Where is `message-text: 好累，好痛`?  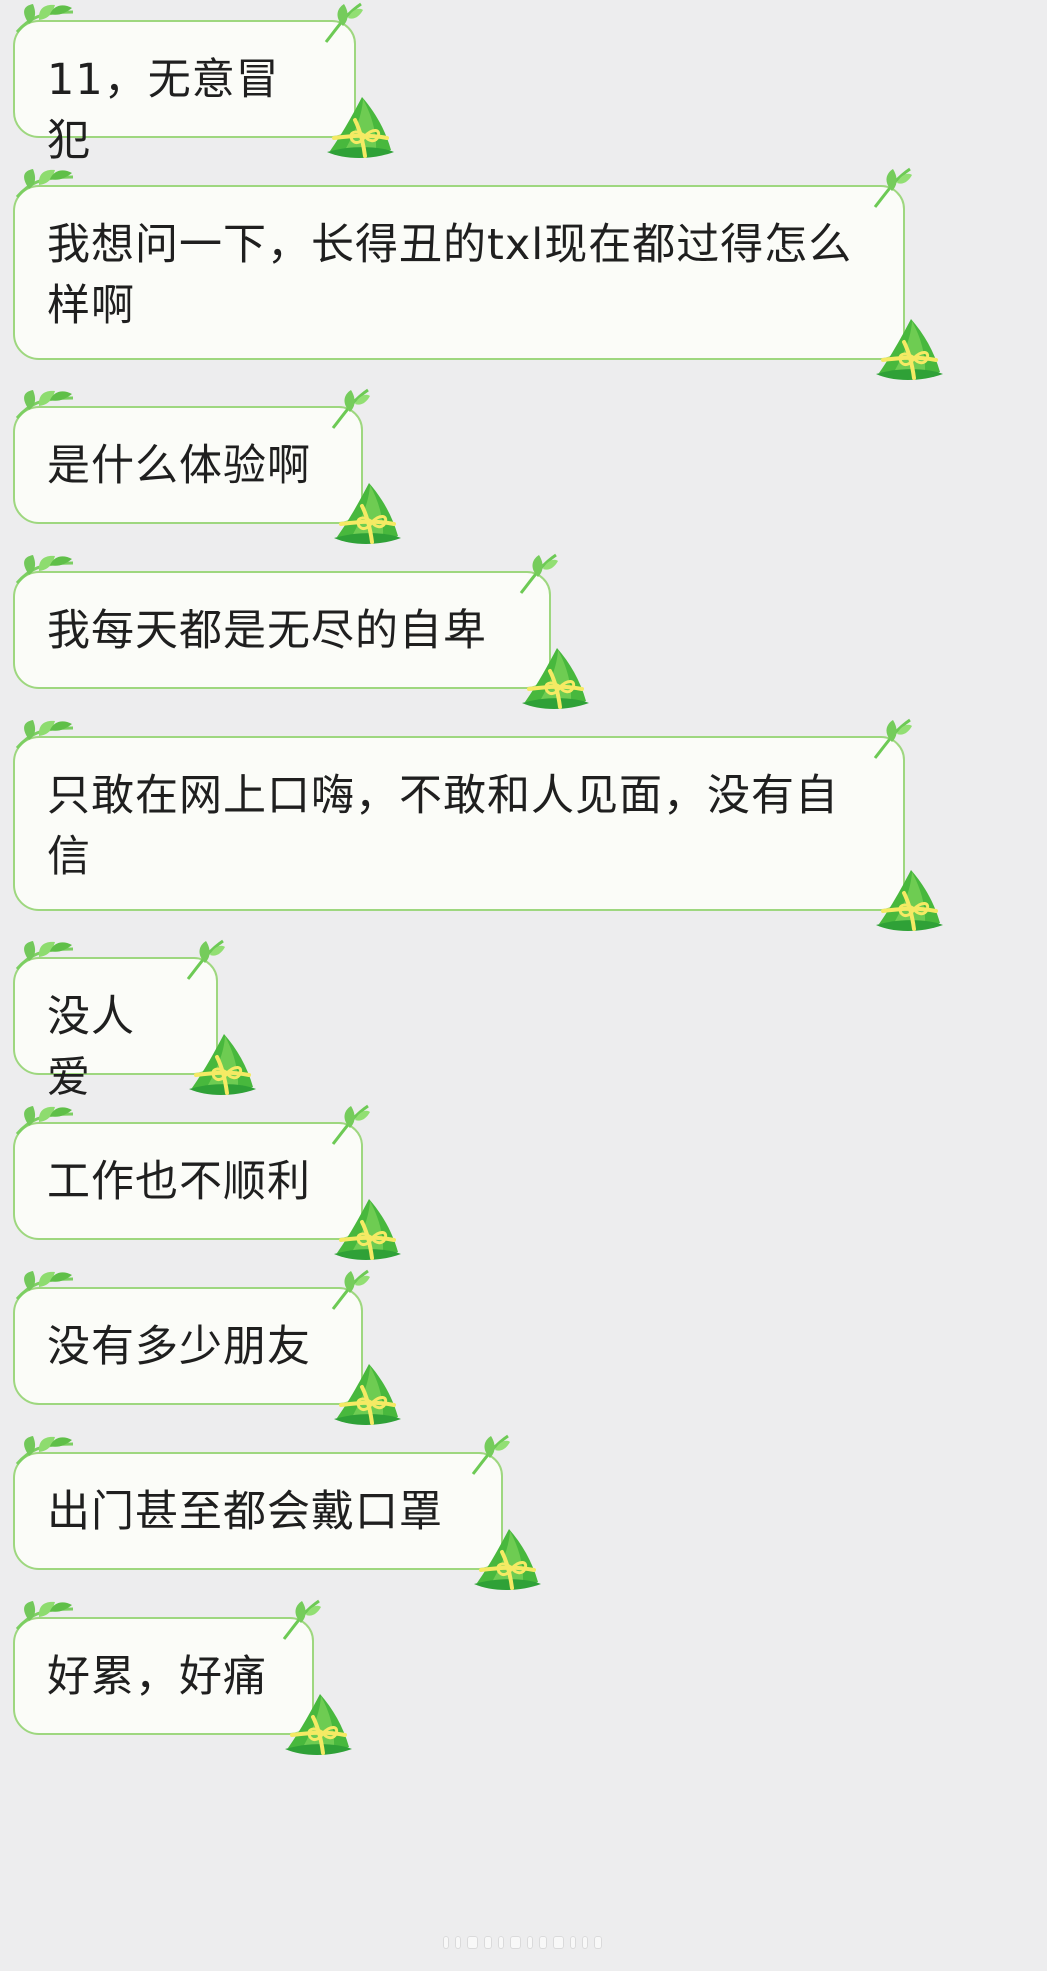 message-text: 好累，好痛 is located at coordinates (157, 1677).